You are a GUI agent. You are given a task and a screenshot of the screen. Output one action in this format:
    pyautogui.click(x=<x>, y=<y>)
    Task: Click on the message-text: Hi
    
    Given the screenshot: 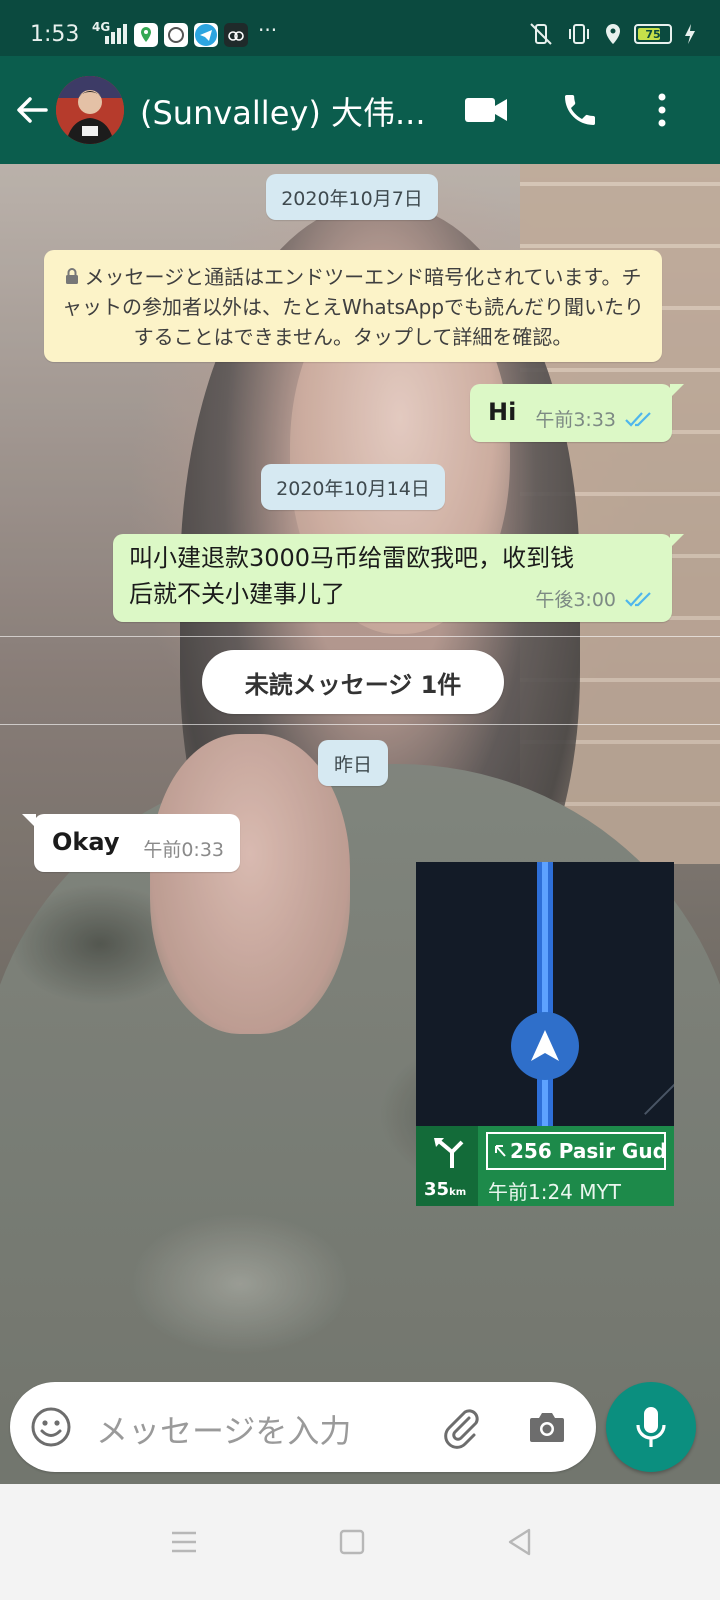 What is the action you would take?
    pyautogui.click(x=502, y=412)
    